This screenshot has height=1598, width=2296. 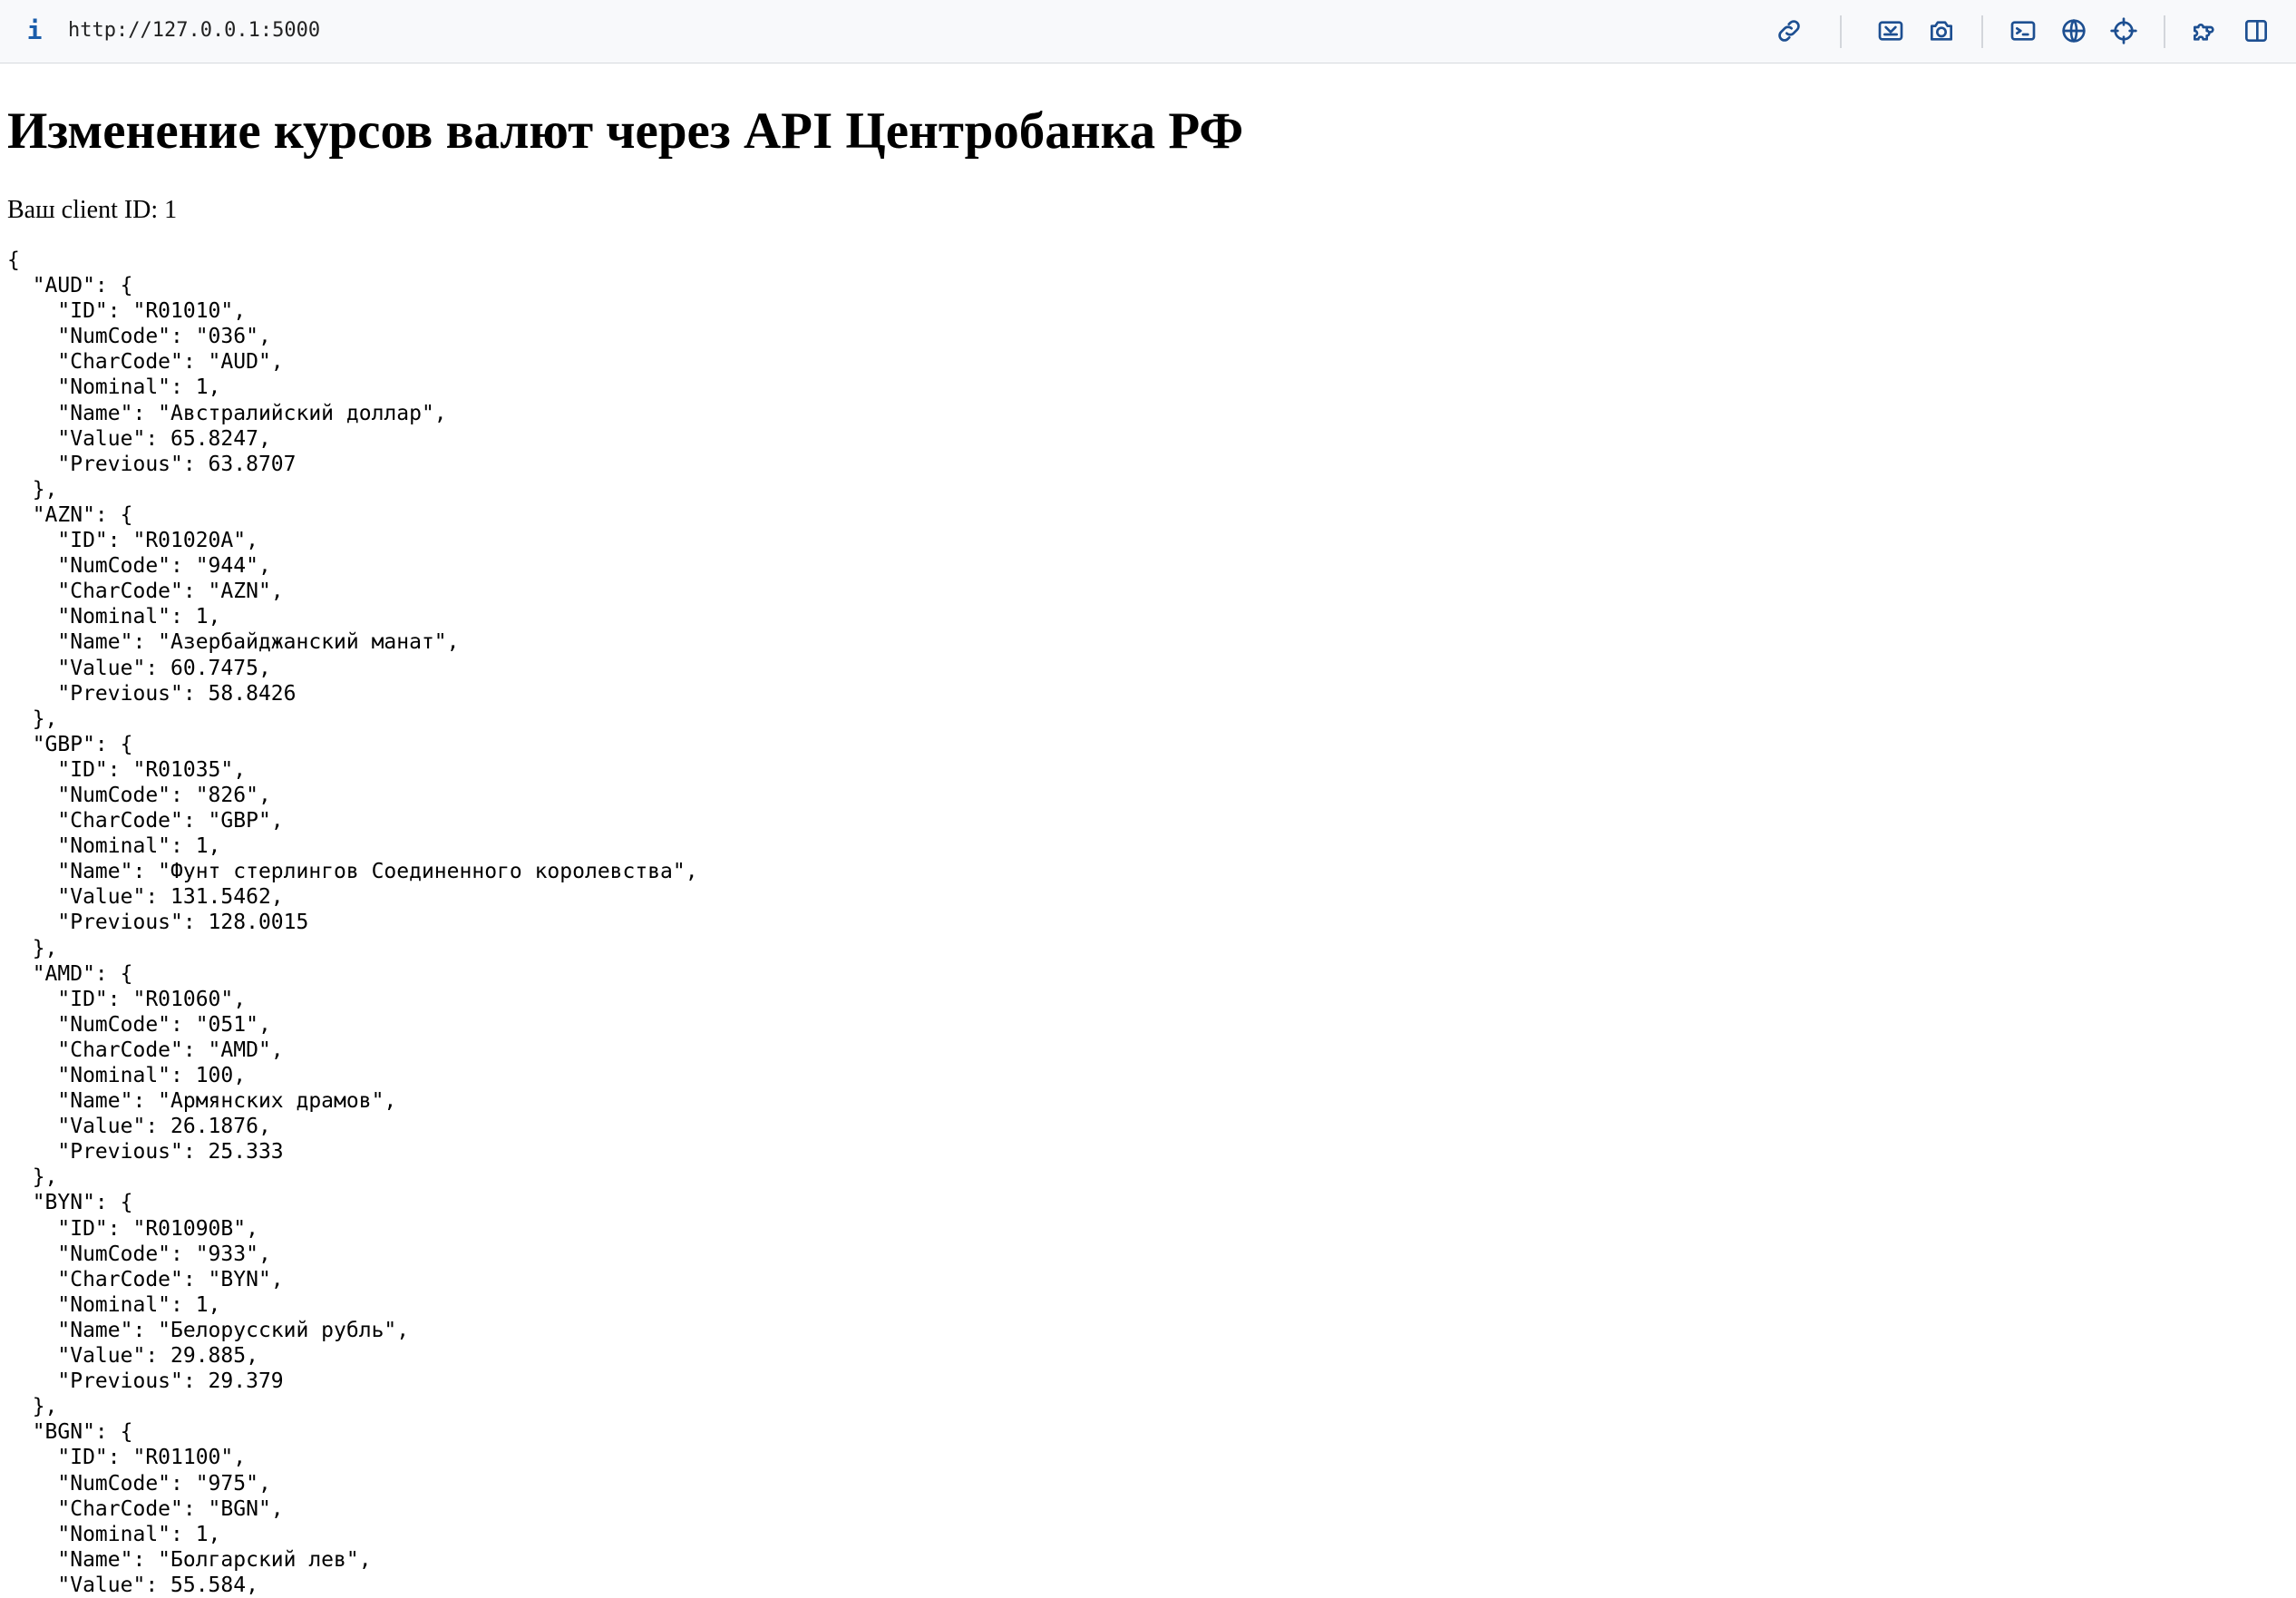 What do you see at coordinates (194, 31) in the screenshot?
I see `address-bar: http://127.0.0.1:5000` at bounding box center [194, 31].